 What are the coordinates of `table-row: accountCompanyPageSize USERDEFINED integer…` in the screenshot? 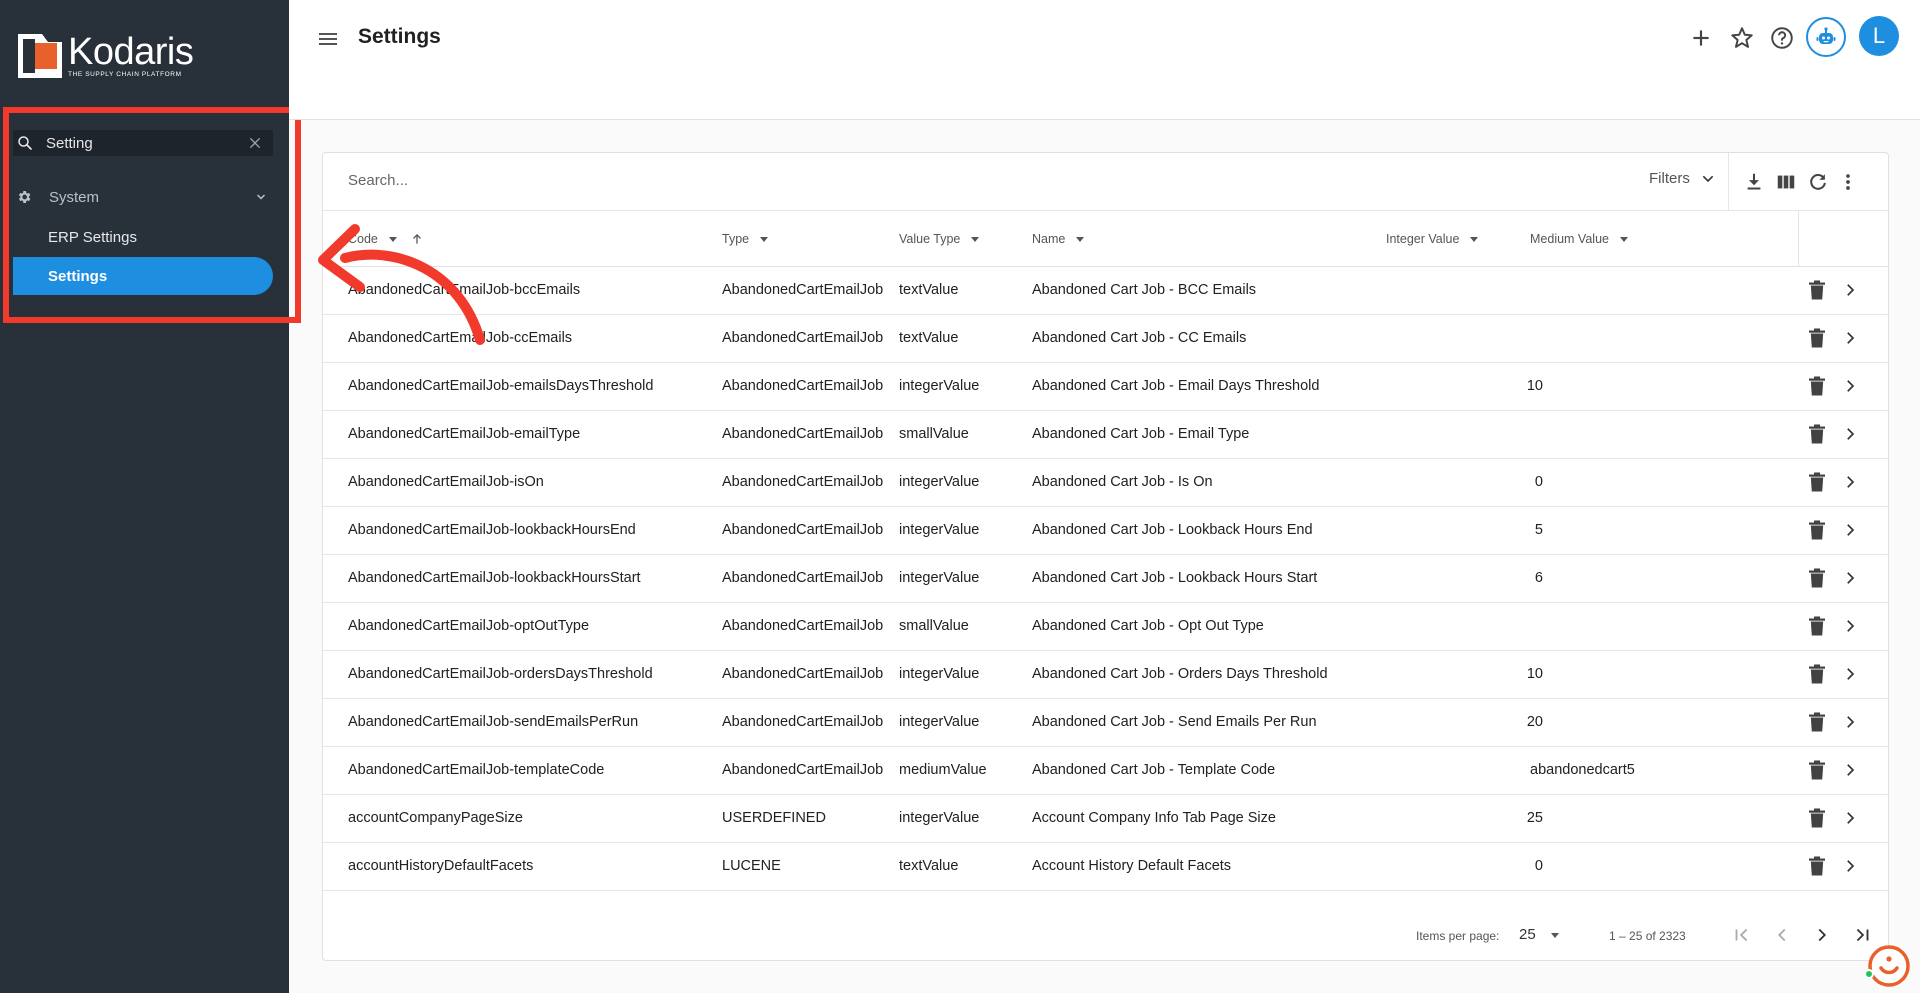 It's located at (1105, 819).